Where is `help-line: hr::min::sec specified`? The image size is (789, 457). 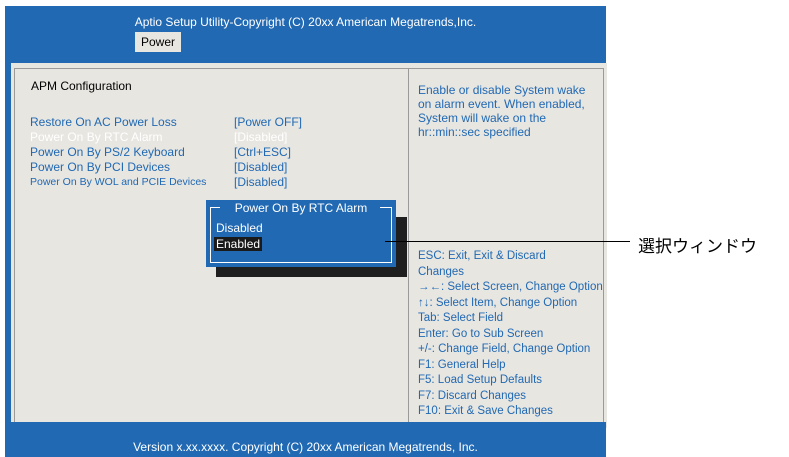 help-line: hr::min::sec specified is located at coordinates (474, 132).